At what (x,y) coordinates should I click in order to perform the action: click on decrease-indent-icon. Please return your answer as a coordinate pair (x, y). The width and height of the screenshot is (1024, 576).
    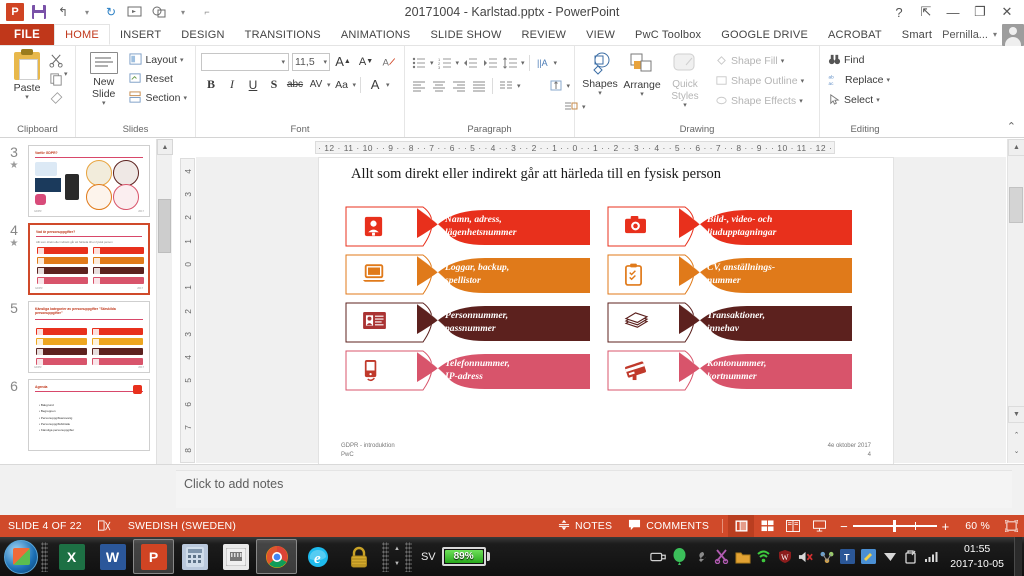
    Looking at the image, I should click on (470, 62).